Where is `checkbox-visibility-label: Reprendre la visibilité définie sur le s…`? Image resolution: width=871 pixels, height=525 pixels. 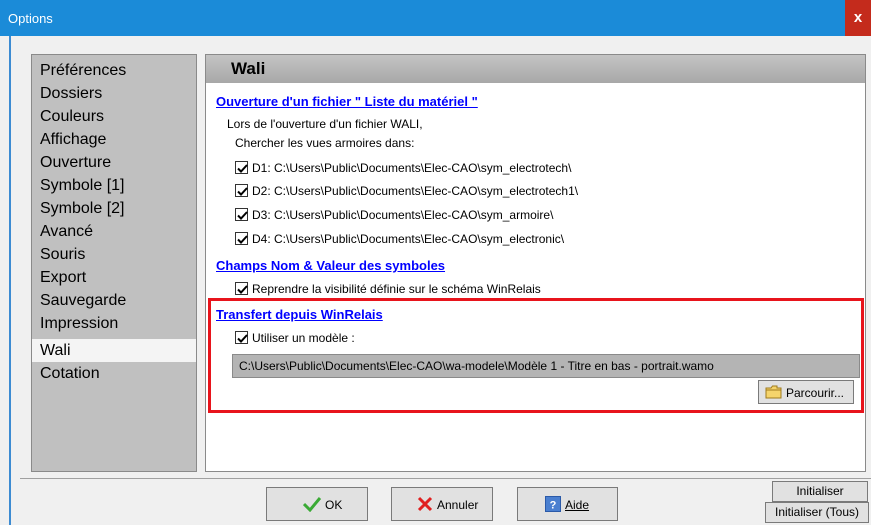
checkbox-visibility-label: Reprendre la visibilité définie sur le s… is located at coordinates (396, 289).